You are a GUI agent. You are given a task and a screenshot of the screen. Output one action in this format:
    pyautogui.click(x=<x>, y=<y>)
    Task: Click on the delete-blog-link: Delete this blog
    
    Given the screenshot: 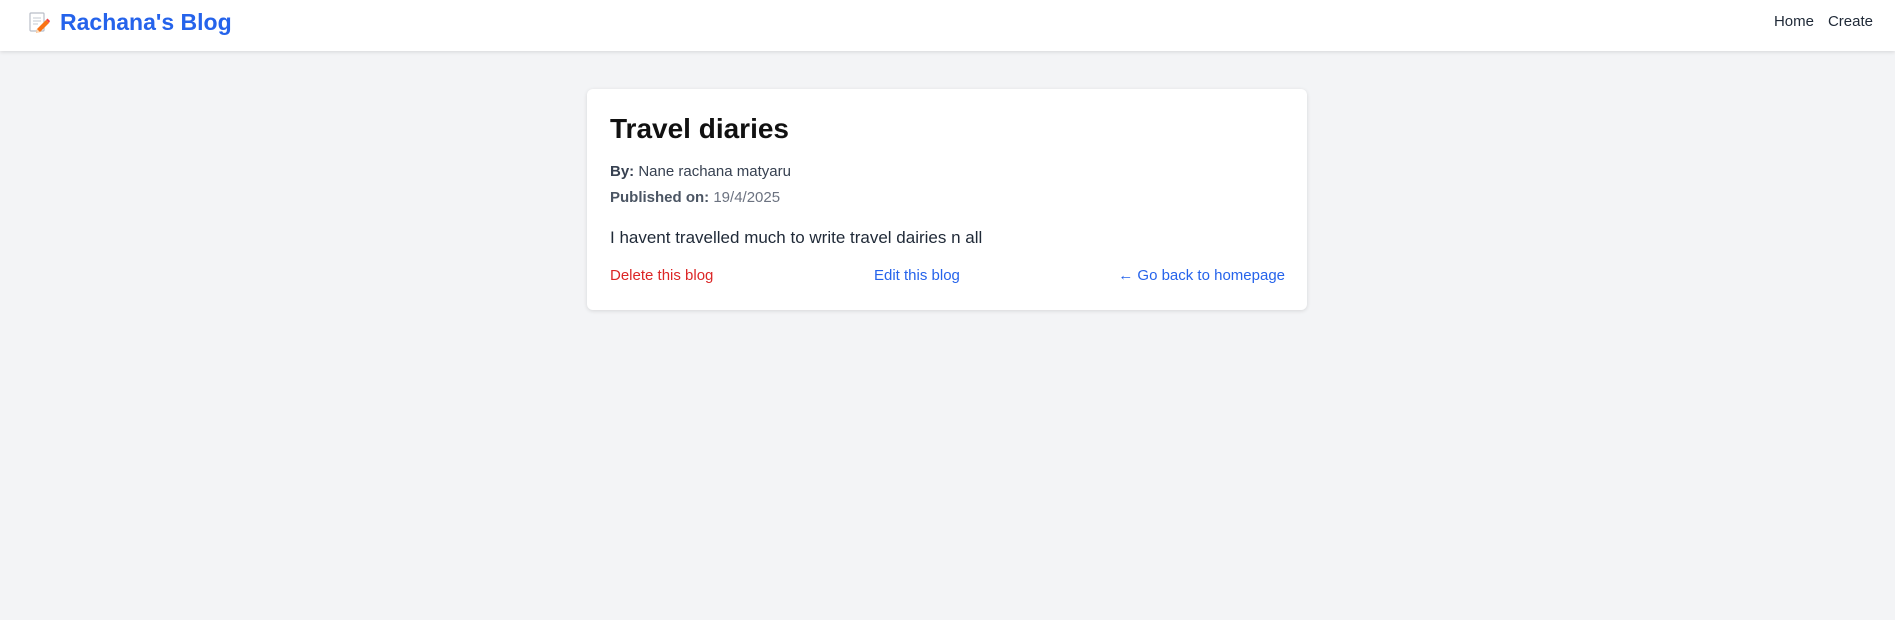 What is the action you would take?
    pyautogui.click(x=661, y=276)
    